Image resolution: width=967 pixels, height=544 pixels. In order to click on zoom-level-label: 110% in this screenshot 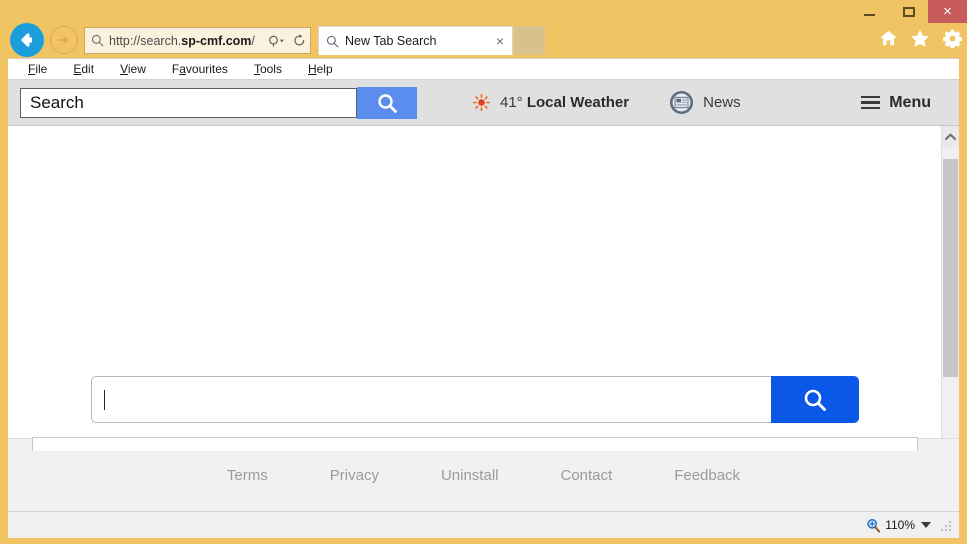, I will do `click(900, 525)`.